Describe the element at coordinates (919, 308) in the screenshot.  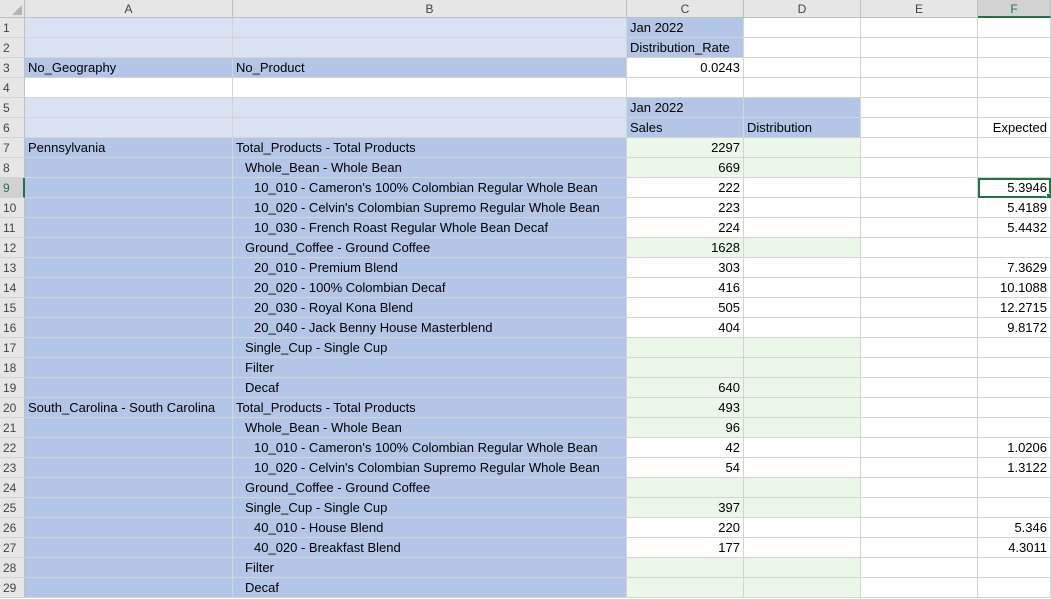
I see `cell-e15` at that location.